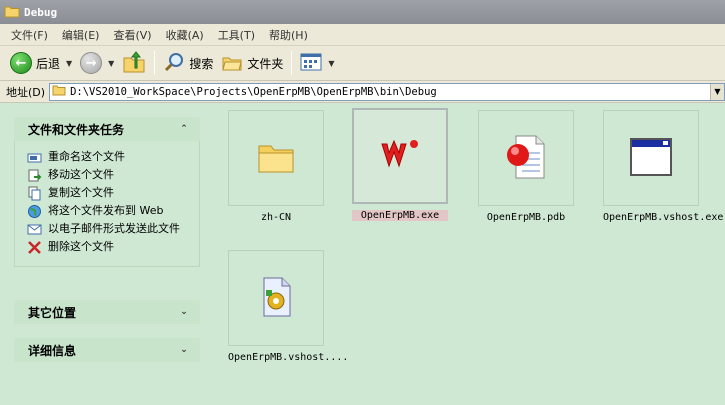 This screenshot has height=405, width=725. I want to click on copy-icon, so click(34, 193).